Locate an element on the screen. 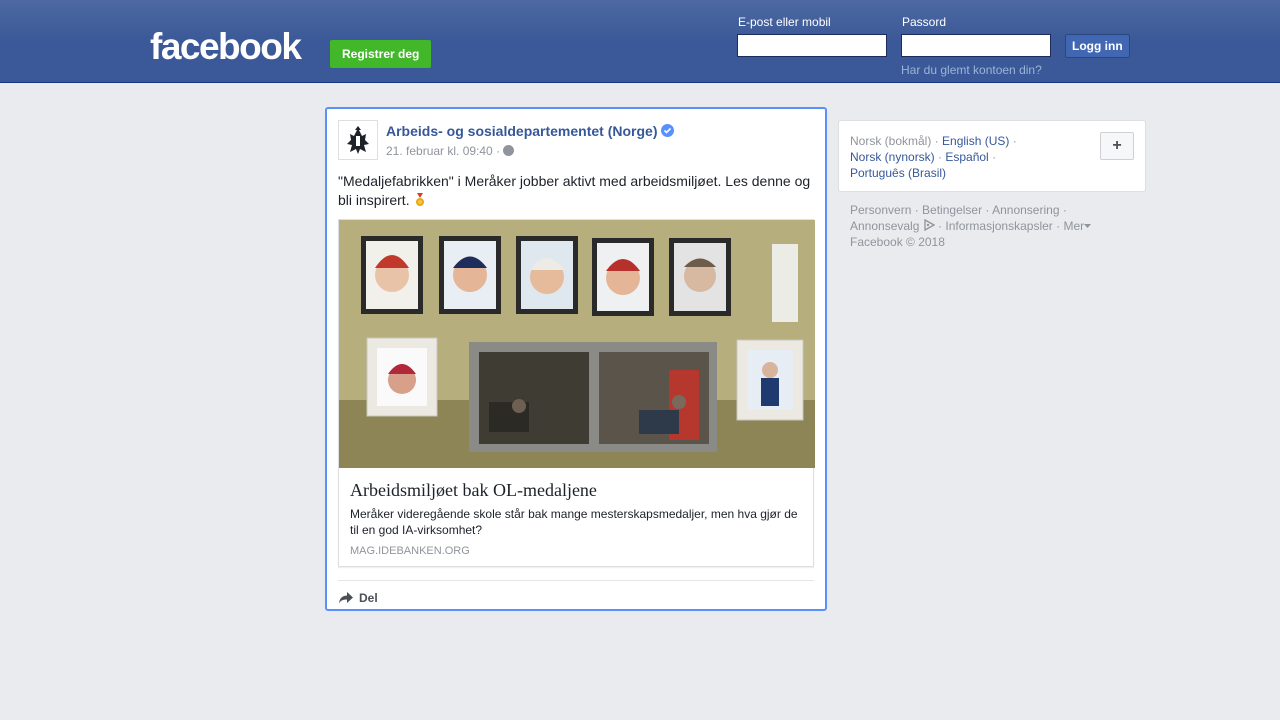  footer-link-more: Mer is located at coordinates (1073, 226).